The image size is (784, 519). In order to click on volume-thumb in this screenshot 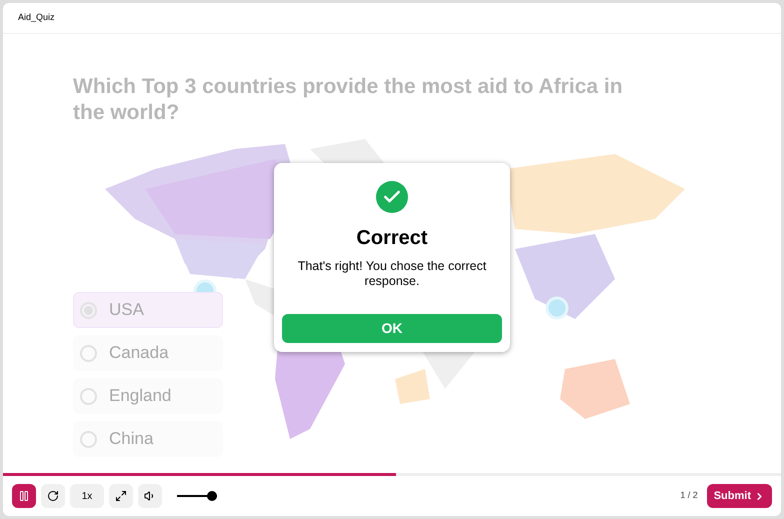, I will do `click(212, 496)`.